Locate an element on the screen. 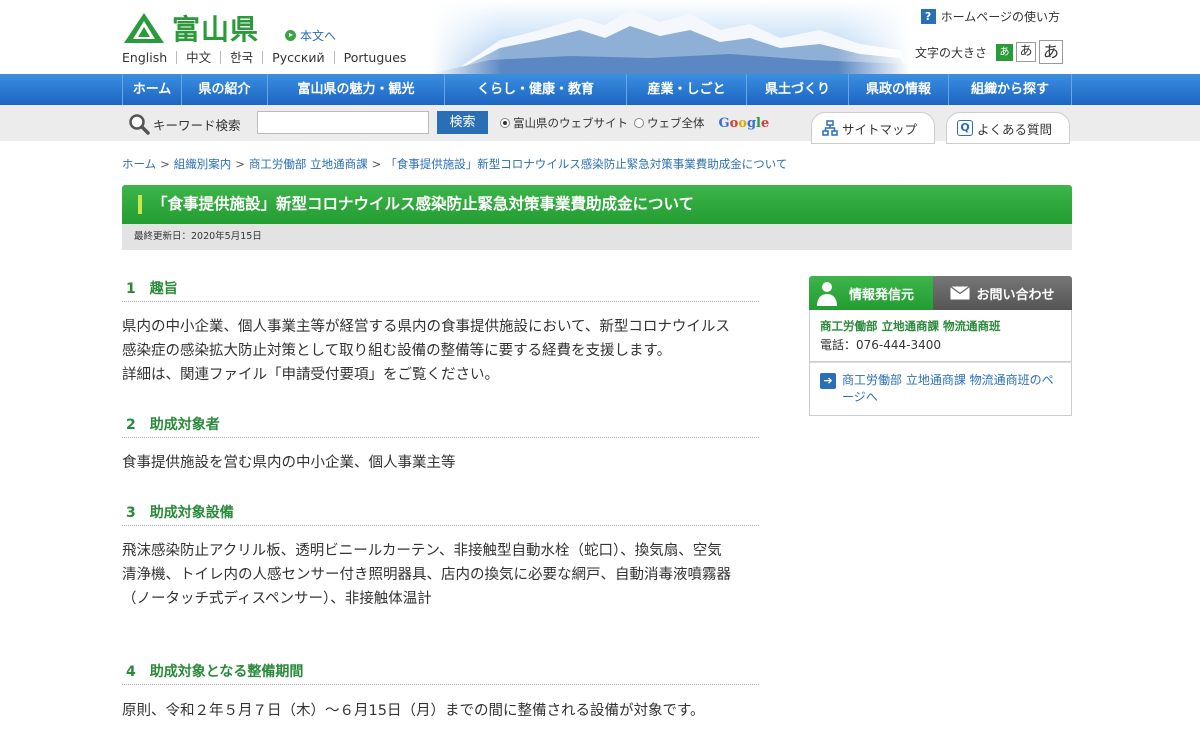 This screenshot has width=1200, height=731. phone-number: 電話：076-444-3400 is located at coordinates (881, 345).